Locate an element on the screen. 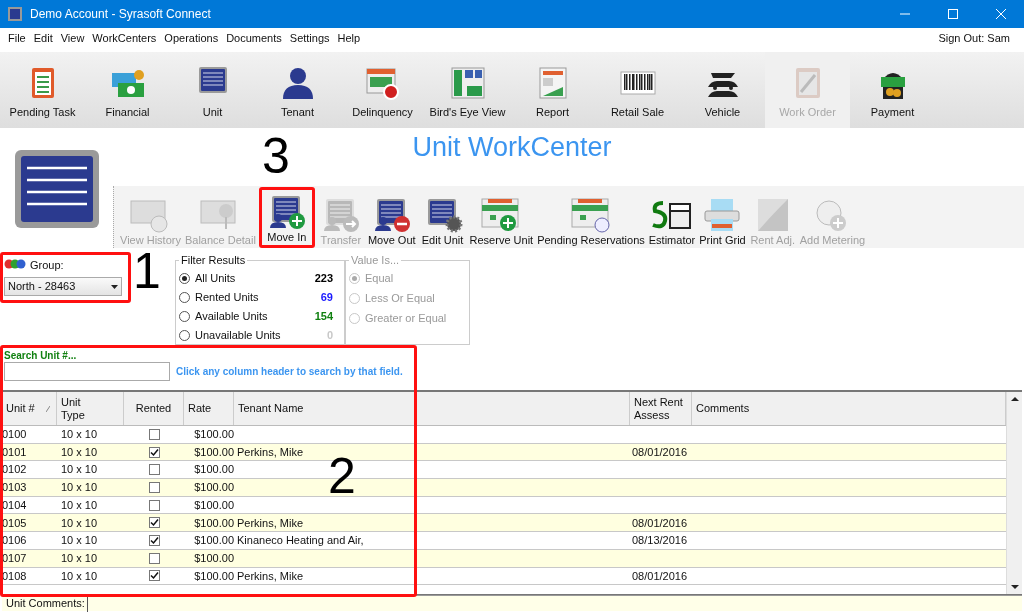 The width and height of the screenshot is (1024, 613). nav-button: Payment is located at coordinates (892, 90).